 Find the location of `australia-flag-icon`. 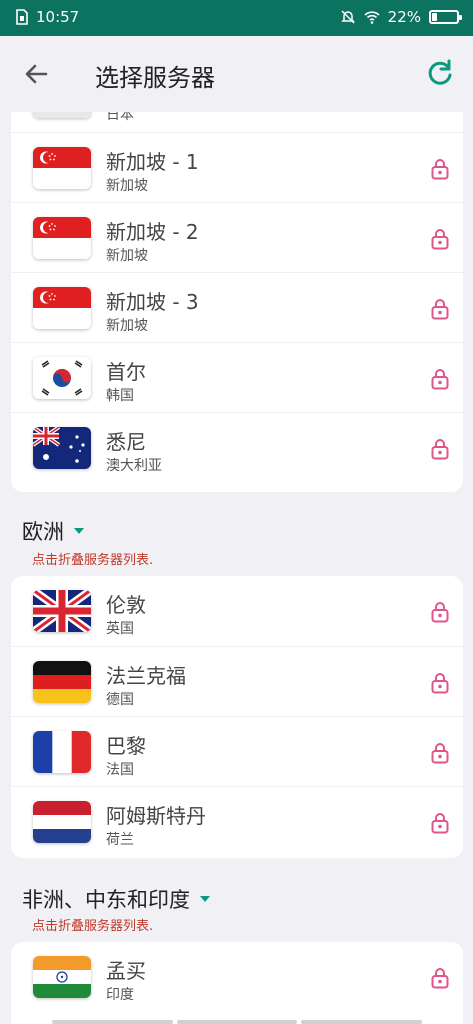

australia-flag-icon is located at coordinates (62, 448).